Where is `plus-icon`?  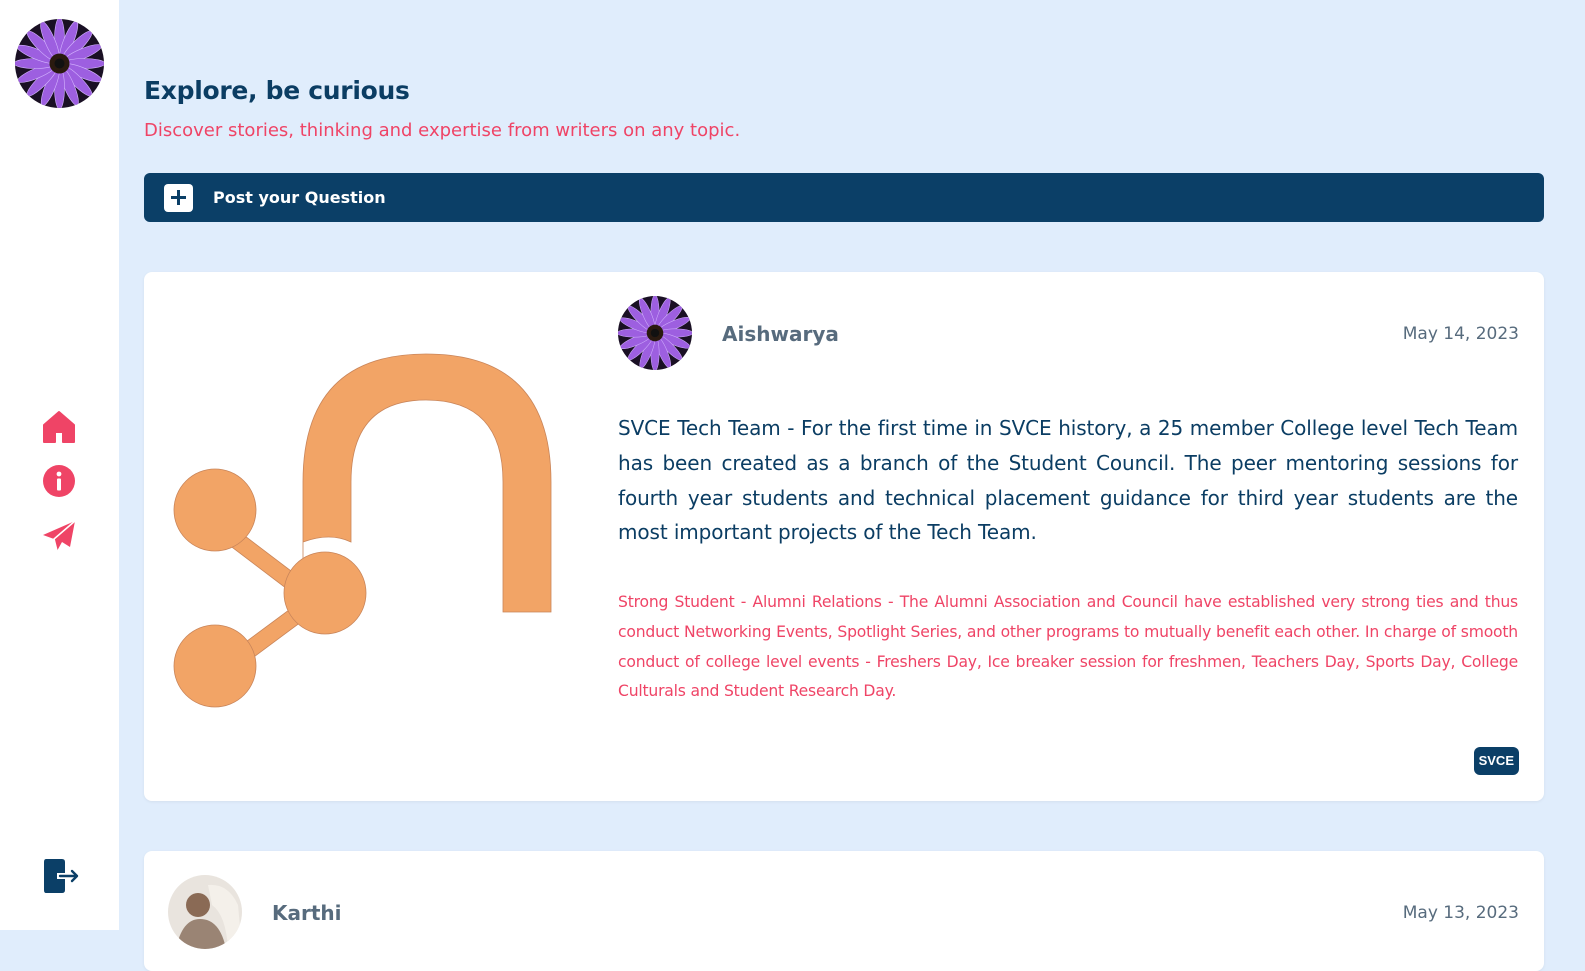 plus-icon is located at coordinates (178, 198).